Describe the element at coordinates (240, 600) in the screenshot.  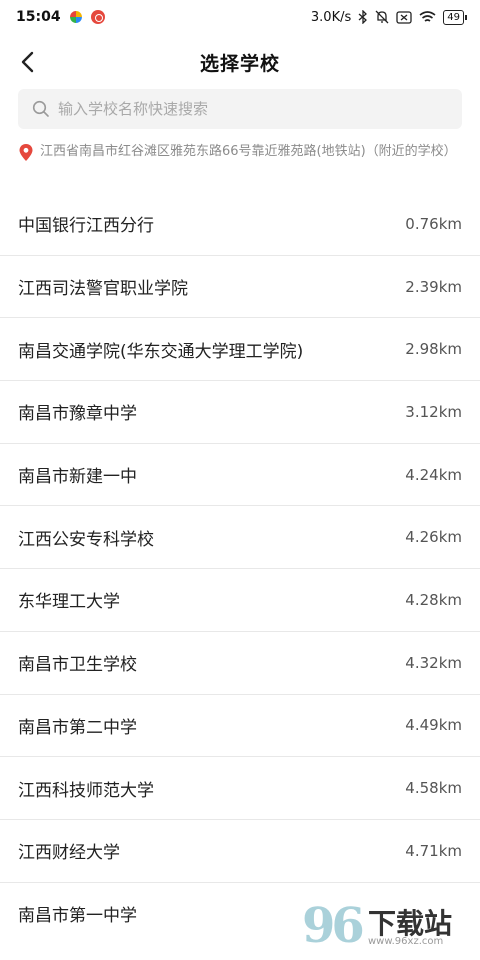
I see `school-list-item: 东华理工大学 4.28km` at that location.